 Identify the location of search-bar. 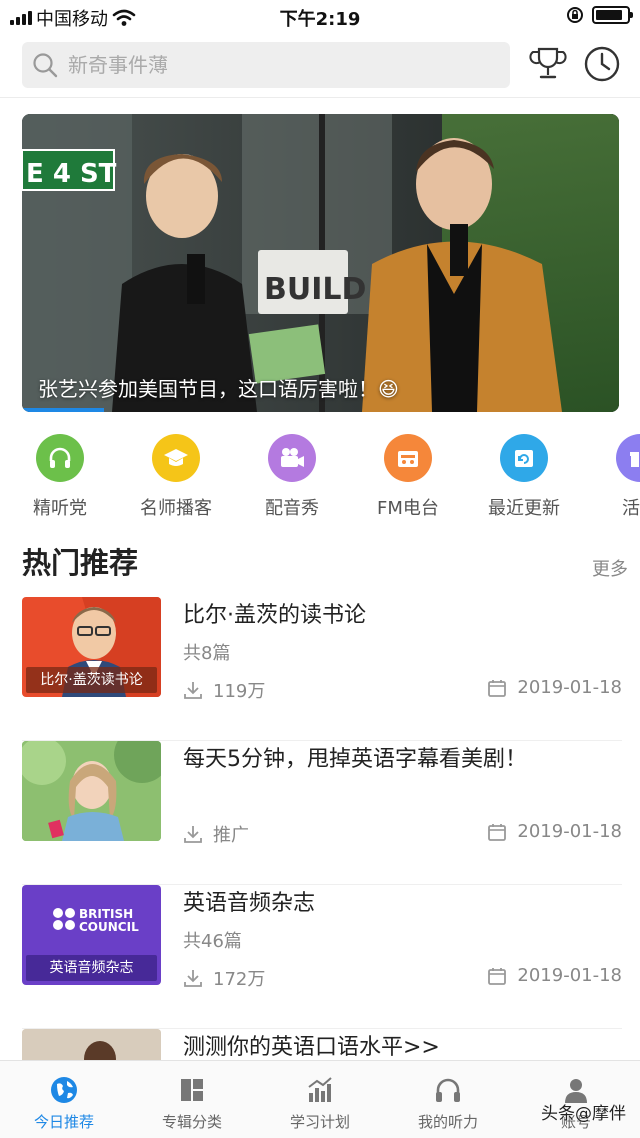
(266, 65).